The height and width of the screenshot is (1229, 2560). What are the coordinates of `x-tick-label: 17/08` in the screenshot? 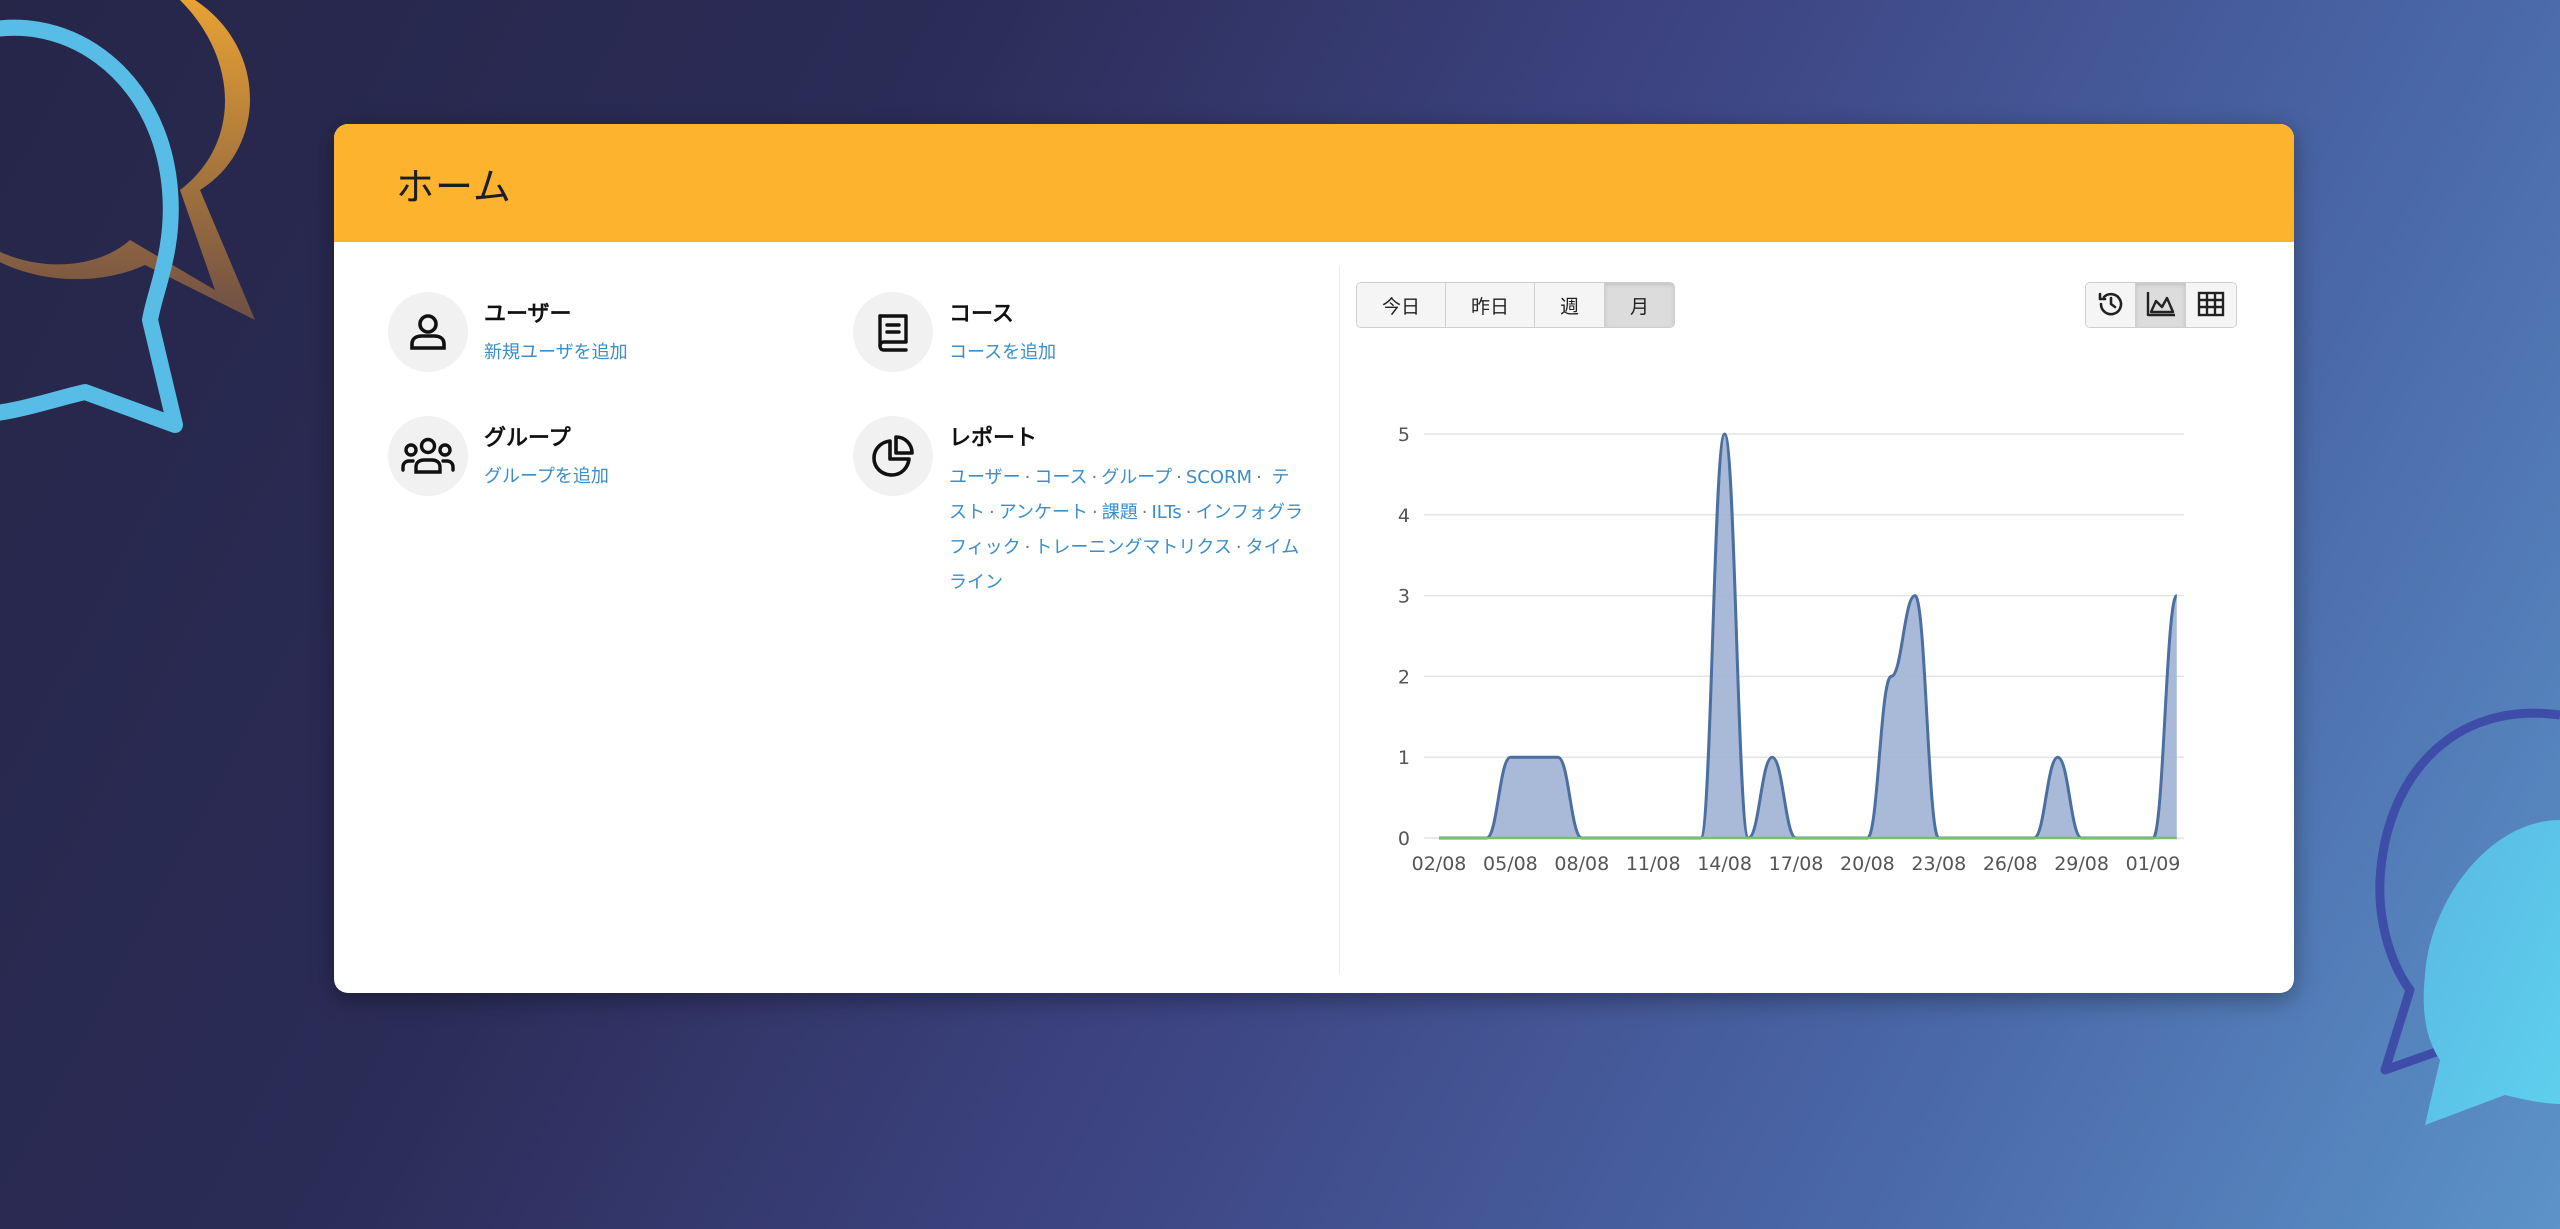 It's located at (1796, 863).